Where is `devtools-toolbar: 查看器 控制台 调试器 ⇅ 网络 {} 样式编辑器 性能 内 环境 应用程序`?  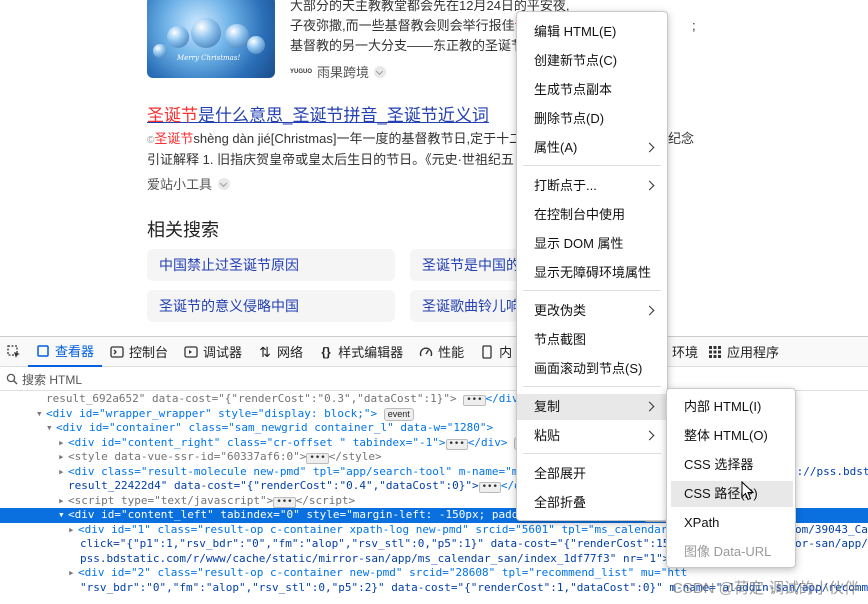 devtools-toolbar: 查看器 控制台 调试器 ⇅ 网络 {} 样式编辑器 性能 内 环境 应用程序 is located at coordinates (434, 352).